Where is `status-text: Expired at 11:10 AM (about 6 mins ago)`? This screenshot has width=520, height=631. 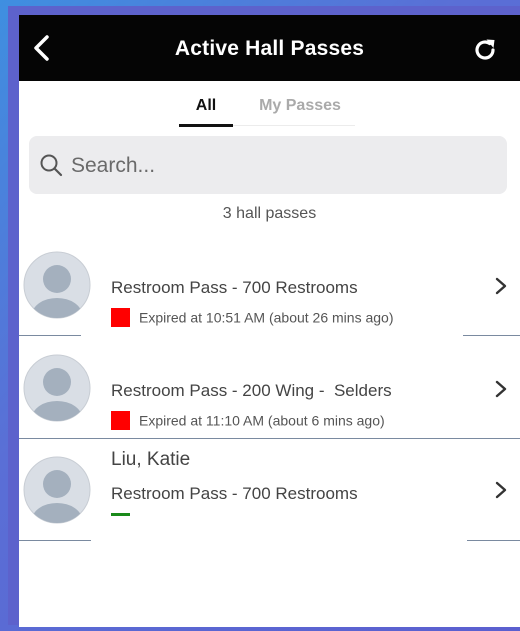 status-text: Expired at 11:10 AM (about 6 mins ago) is located at coordinates (262, 420).